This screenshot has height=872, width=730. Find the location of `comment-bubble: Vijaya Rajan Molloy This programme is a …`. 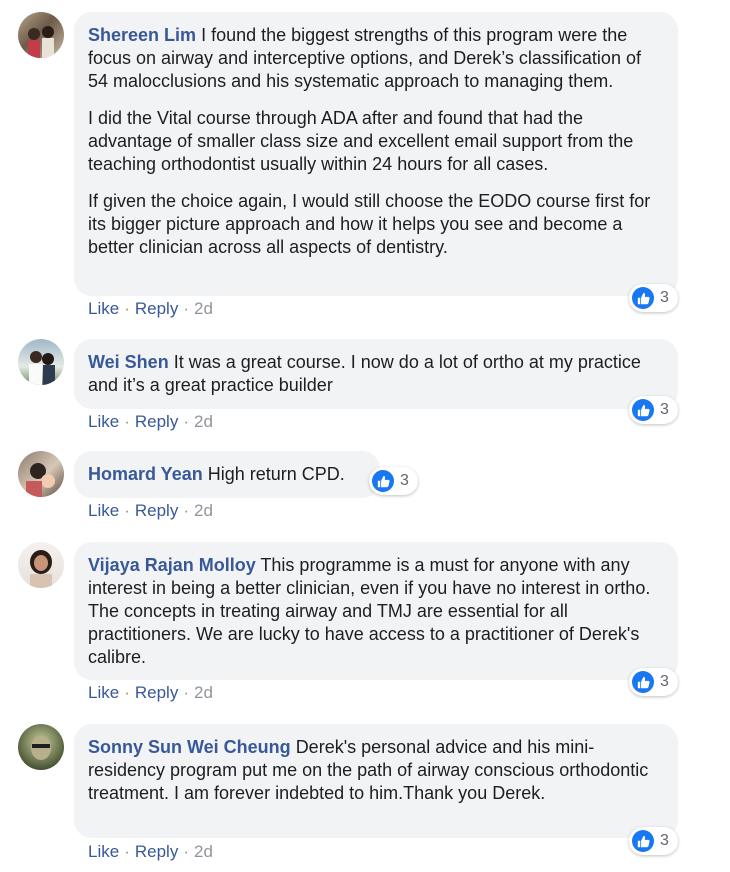

comment-bubble: Vijaya Rajan Molloy This programme is a … is located at coordinates (376, 611).